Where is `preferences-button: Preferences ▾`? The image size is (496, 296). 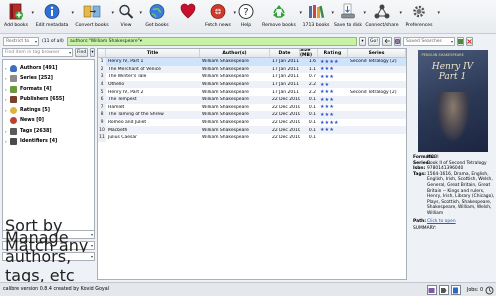
preferences-button: Preferences ▾ is located at coordinates (420, 17).